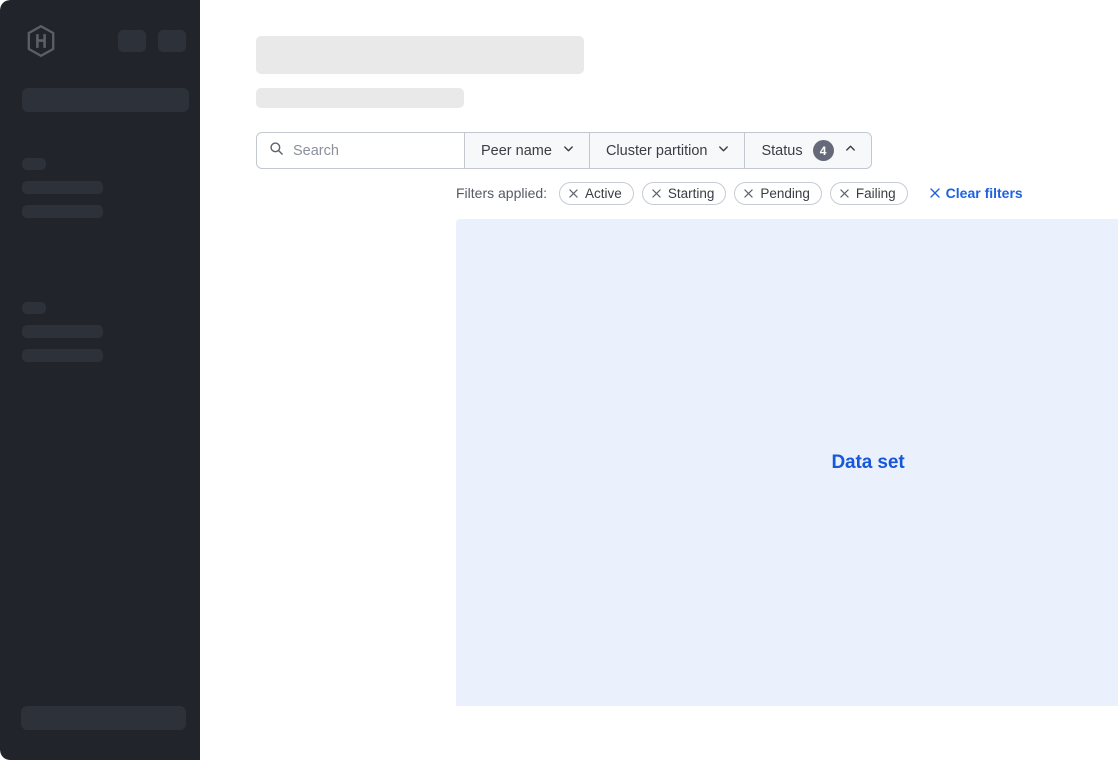 This screenshot has height=760, width=1118. I want to click on status-filter-count-badge: 4, so click(823, 150).